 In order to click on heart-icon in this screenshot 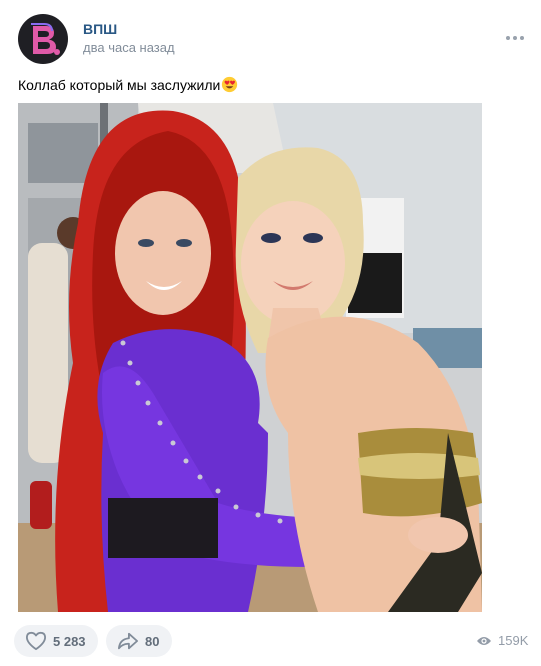, I will do `click(35, 641)`.